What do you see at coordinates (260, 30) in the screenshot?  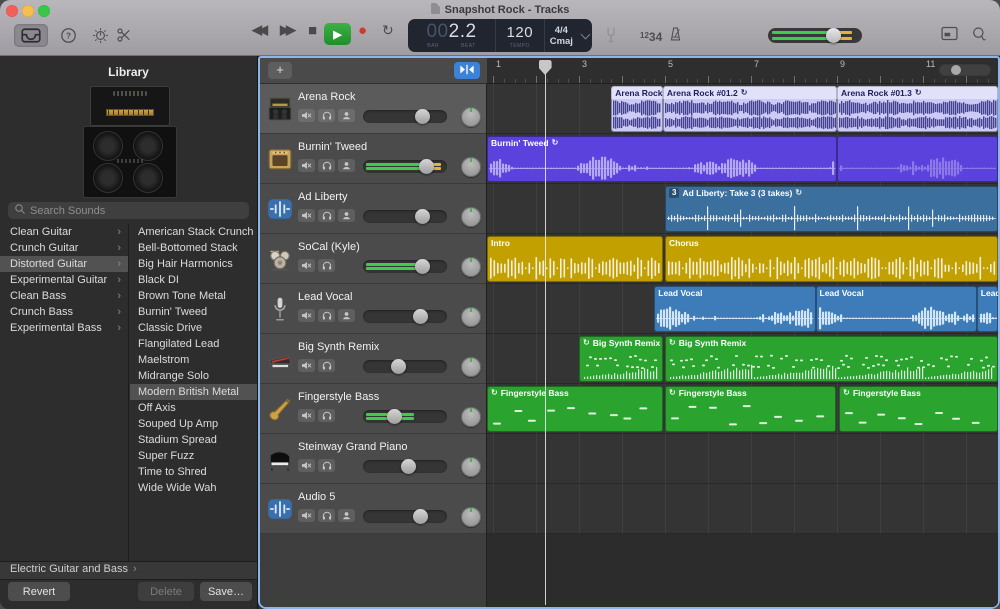 I see `rewind-button: ◀◀` at bounding box center [260, 30].